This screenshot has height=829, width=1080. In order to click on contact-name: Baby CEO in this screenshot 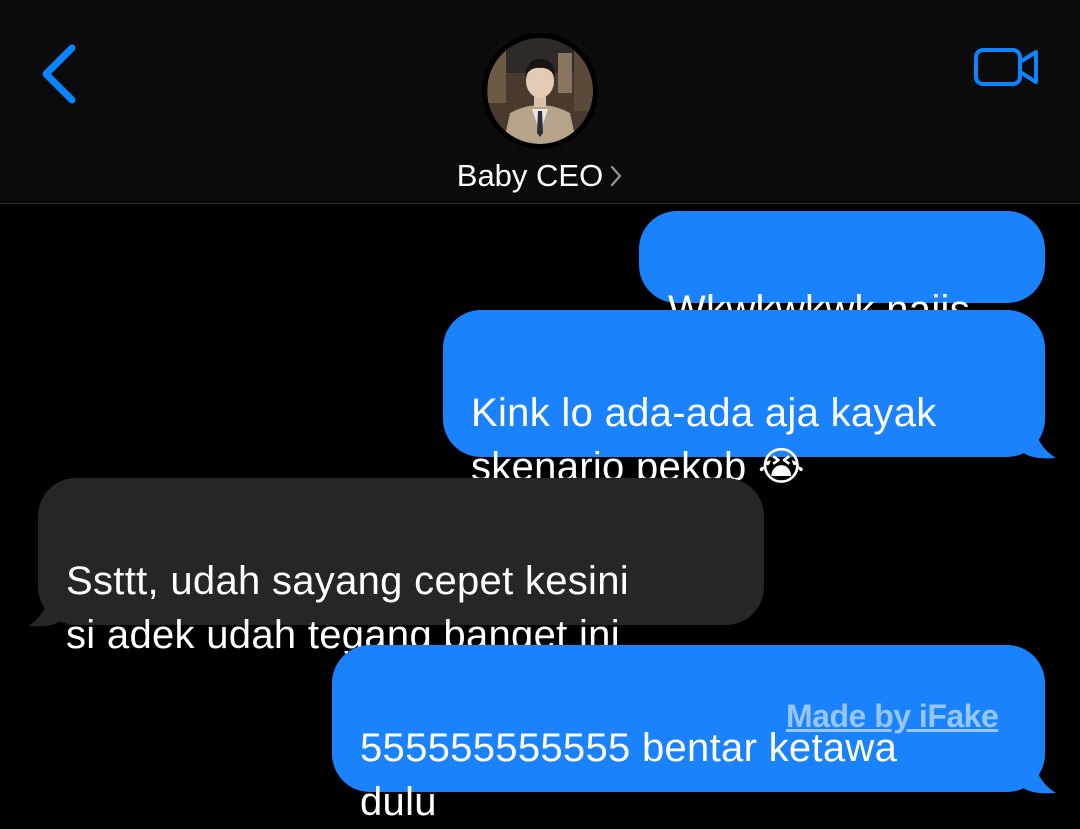, I will do `click(530, 175)`.